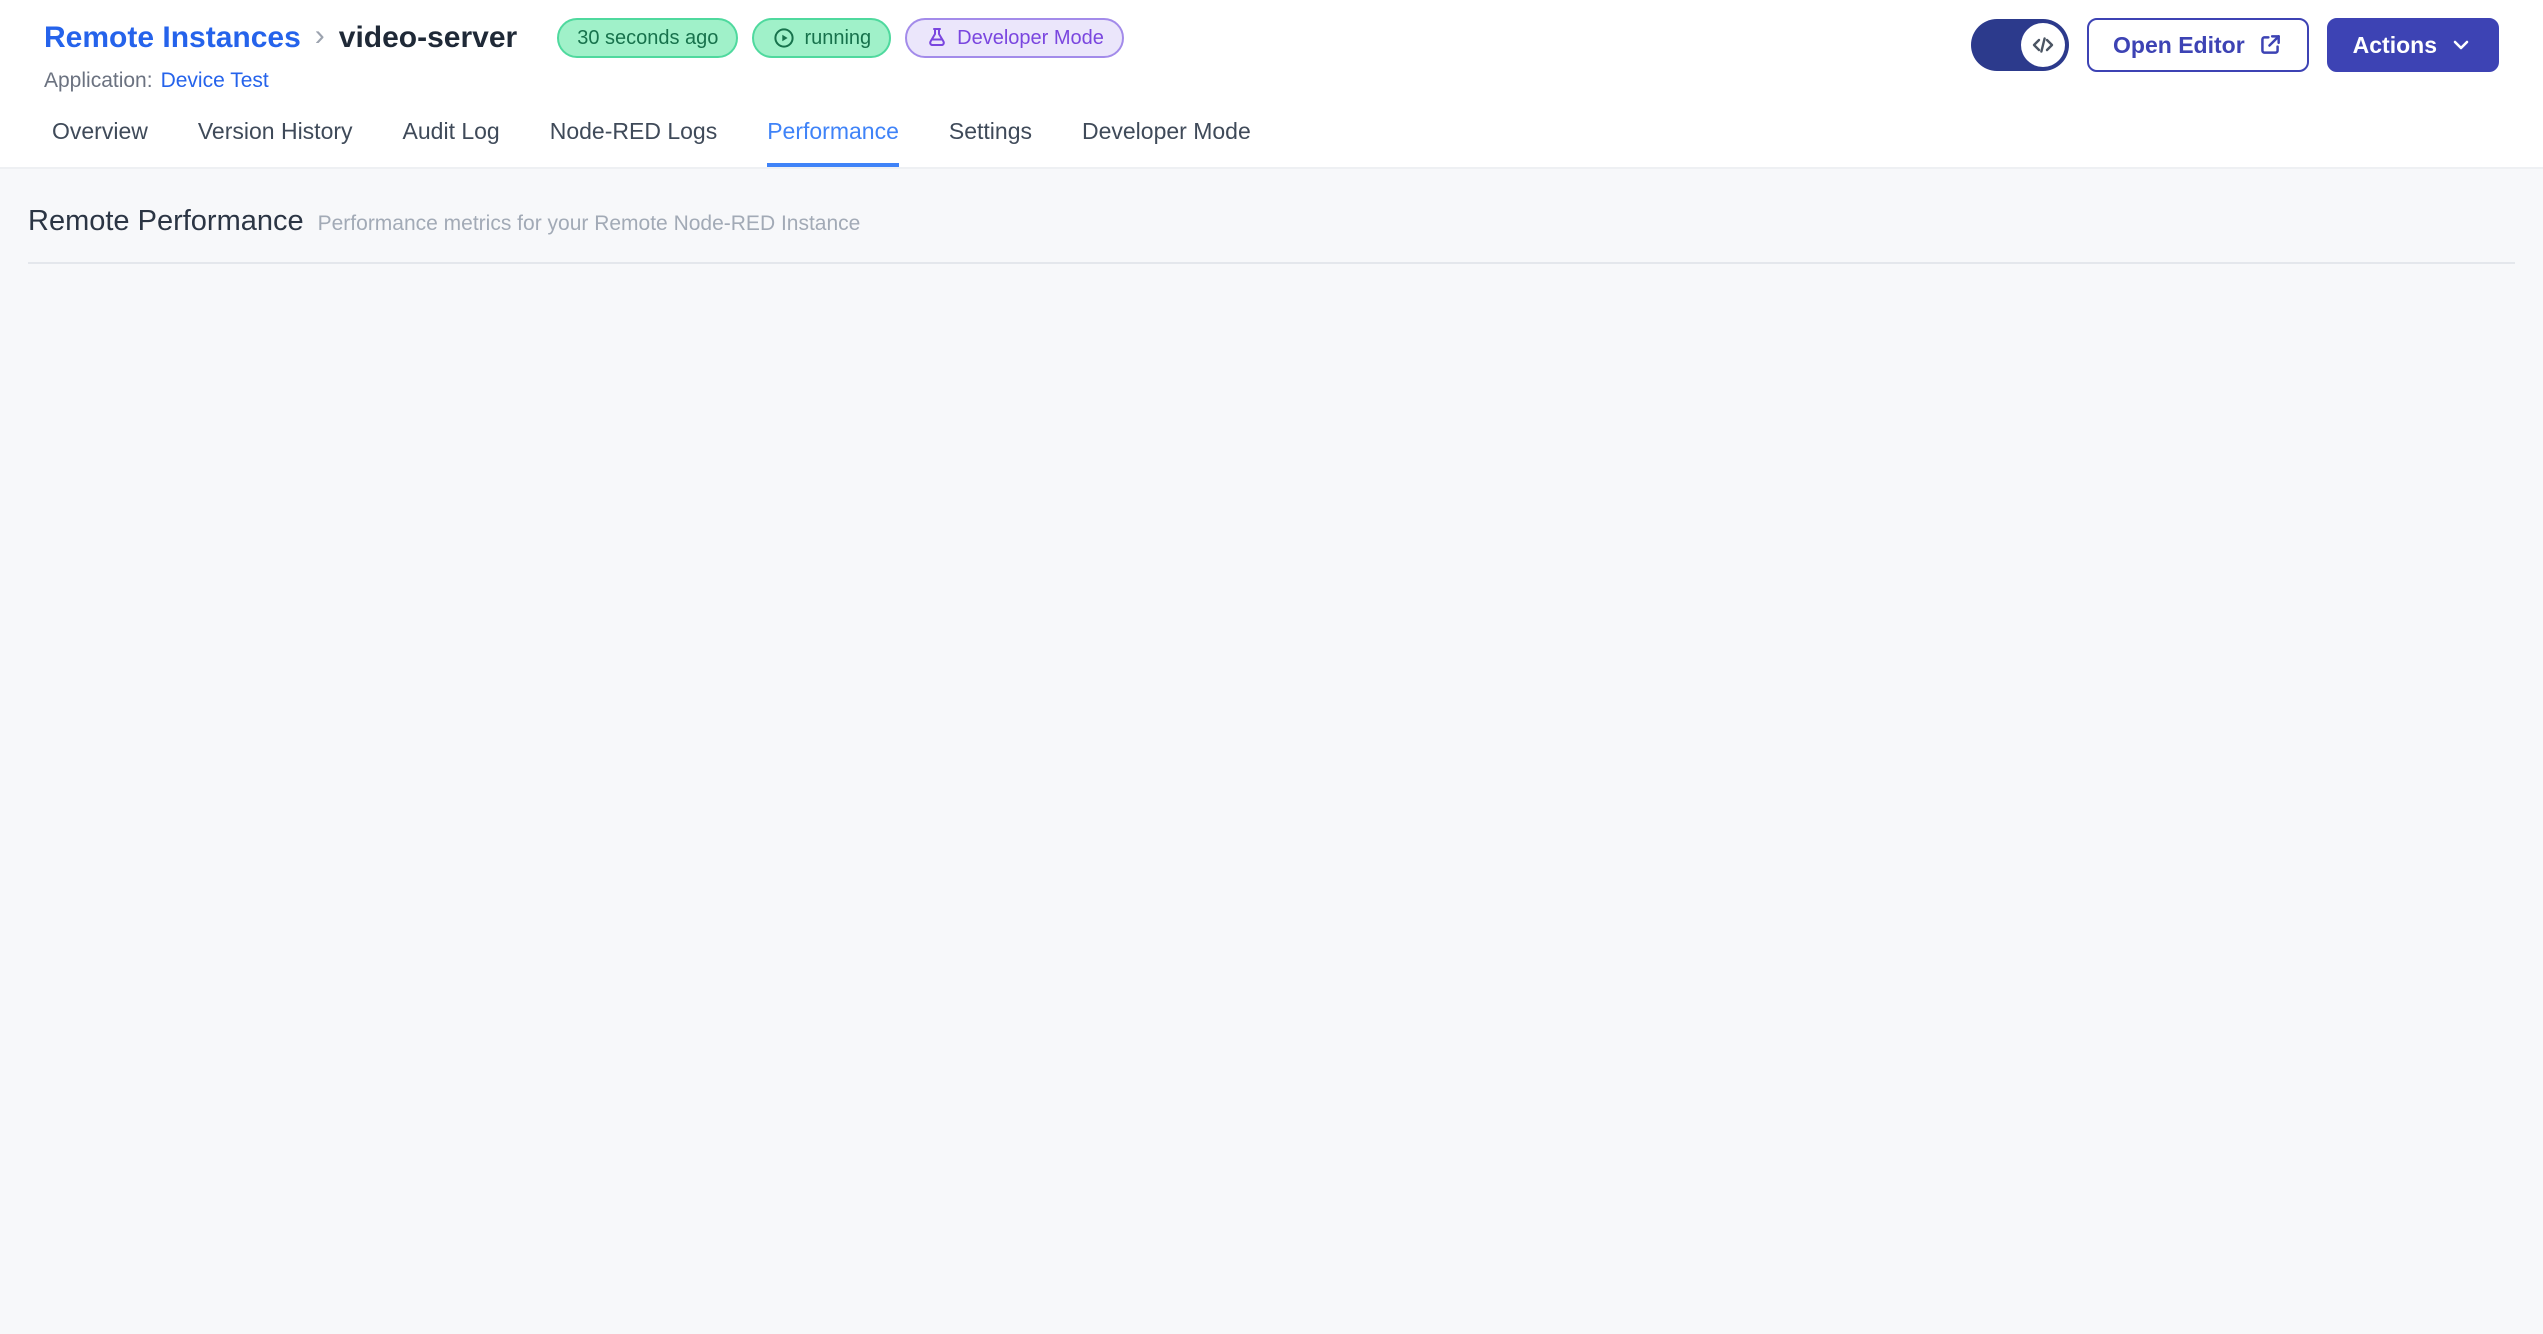  Describe the element at coordinates (584, 81) in the screenshot. I see `application-row: Application: Device Test` at that location.